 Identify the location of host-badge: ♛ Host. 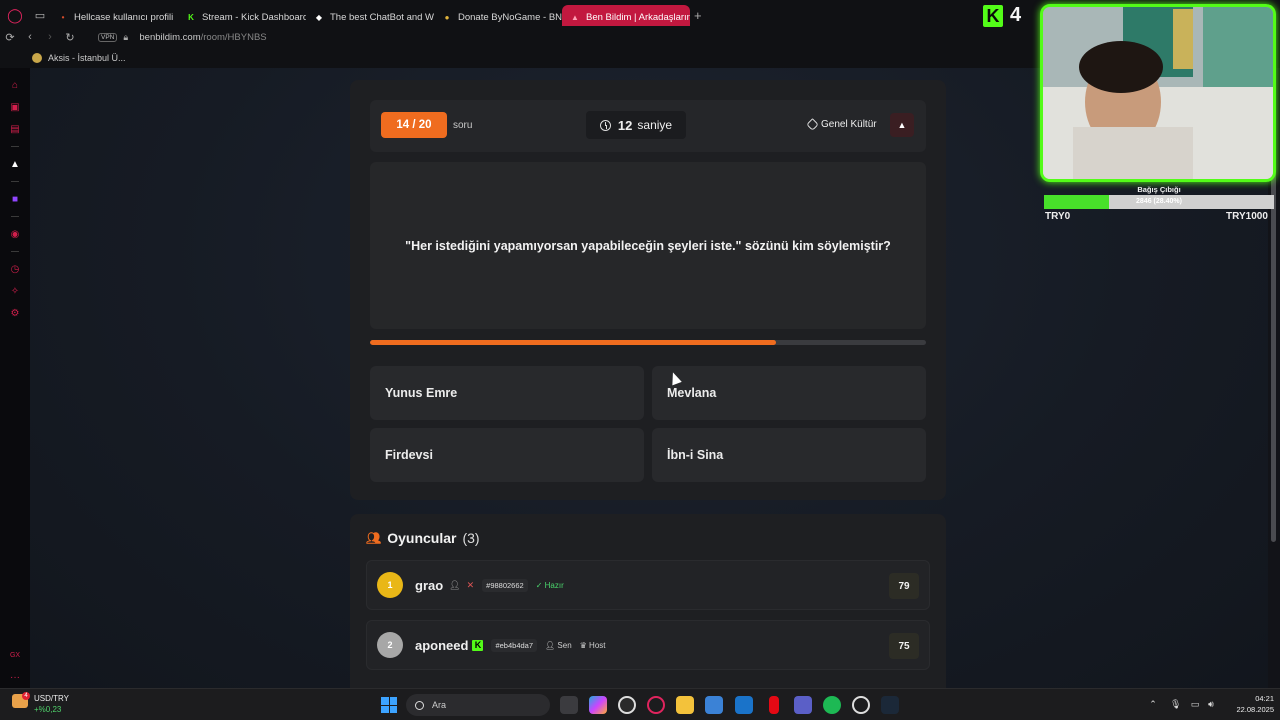
(592, 645).